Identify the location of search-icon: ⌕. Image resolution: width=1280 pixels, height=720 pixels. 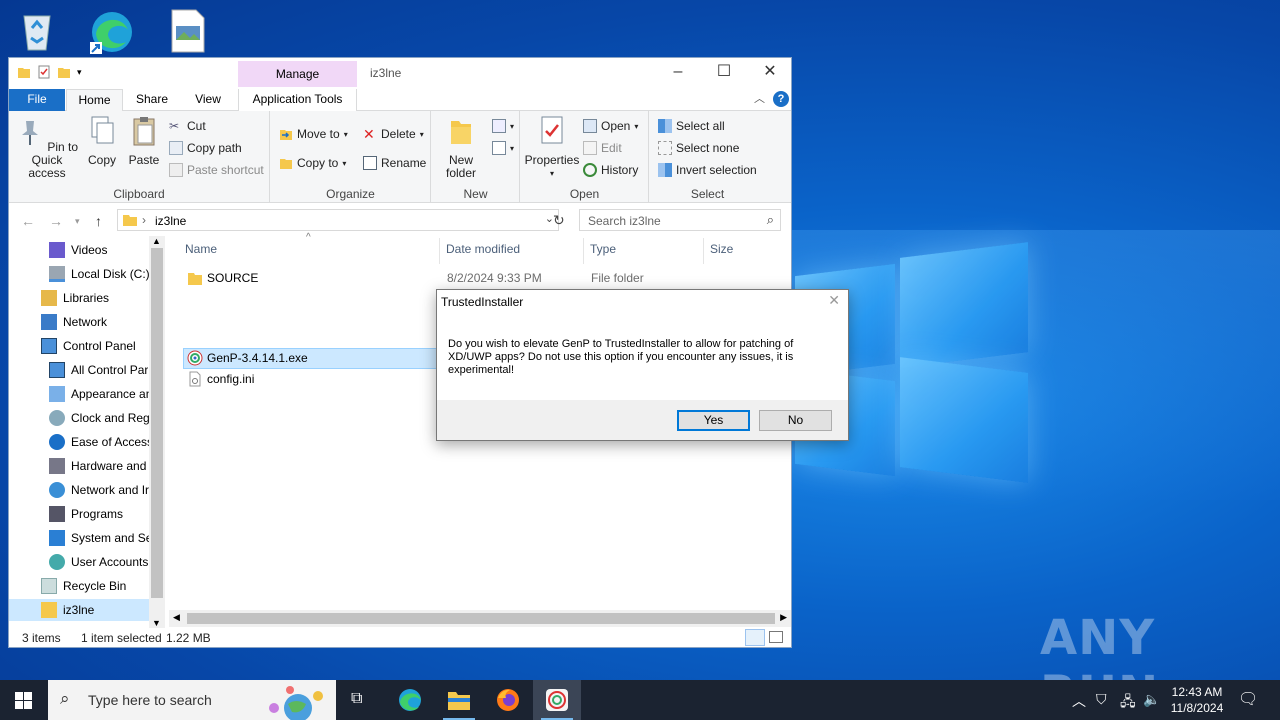
(770, 220).